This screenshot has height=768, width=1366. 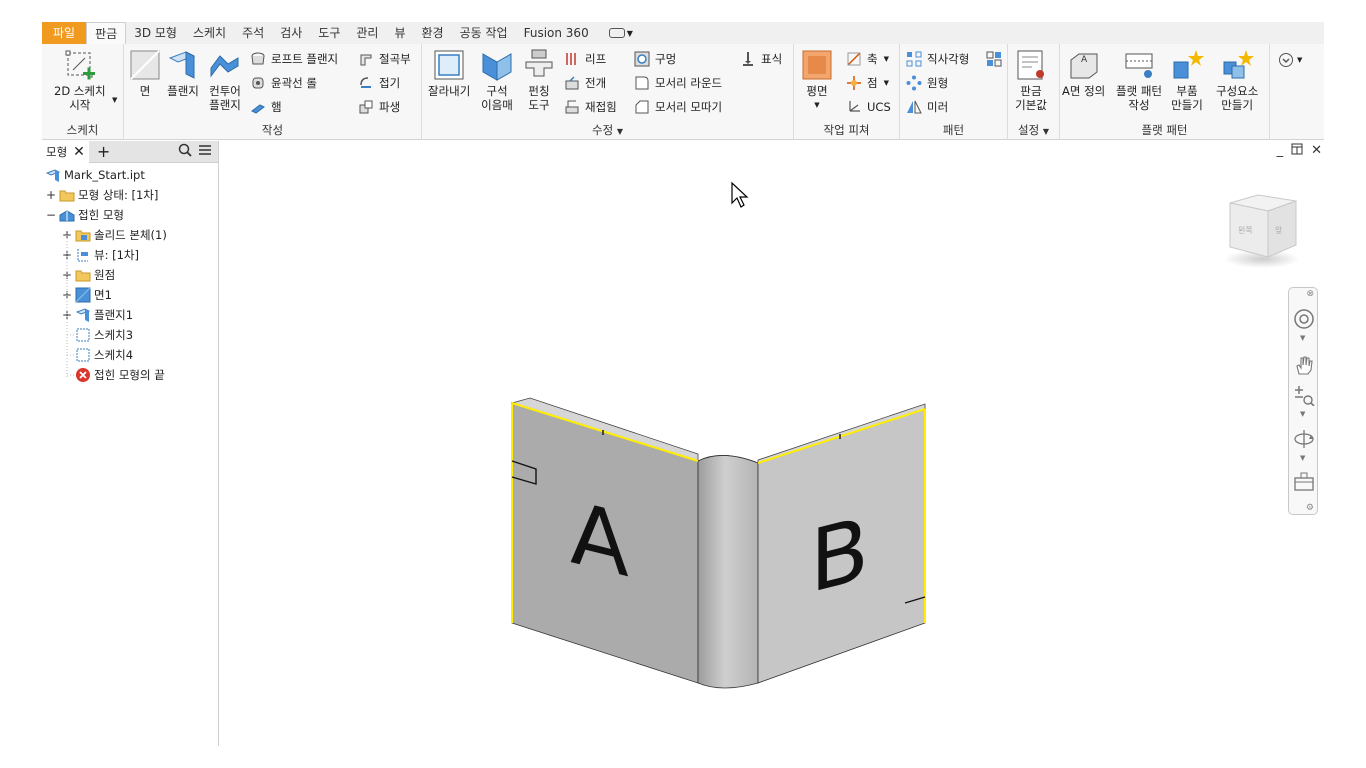 I want to click on flange-button: 플랜지, so click(x=183, y=73).